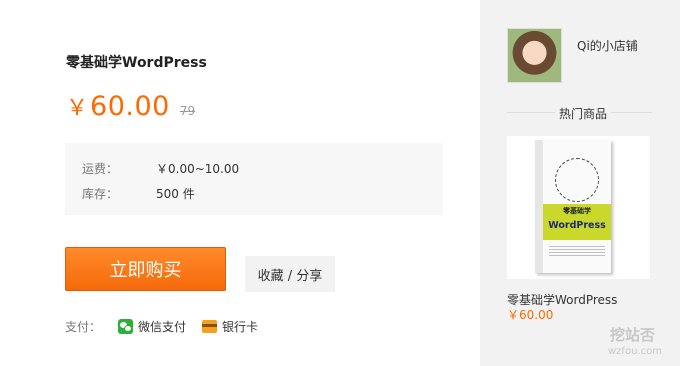 This screenshot has height=366, width=680. I want to click on product-price: 60.00, so click(130, 106).